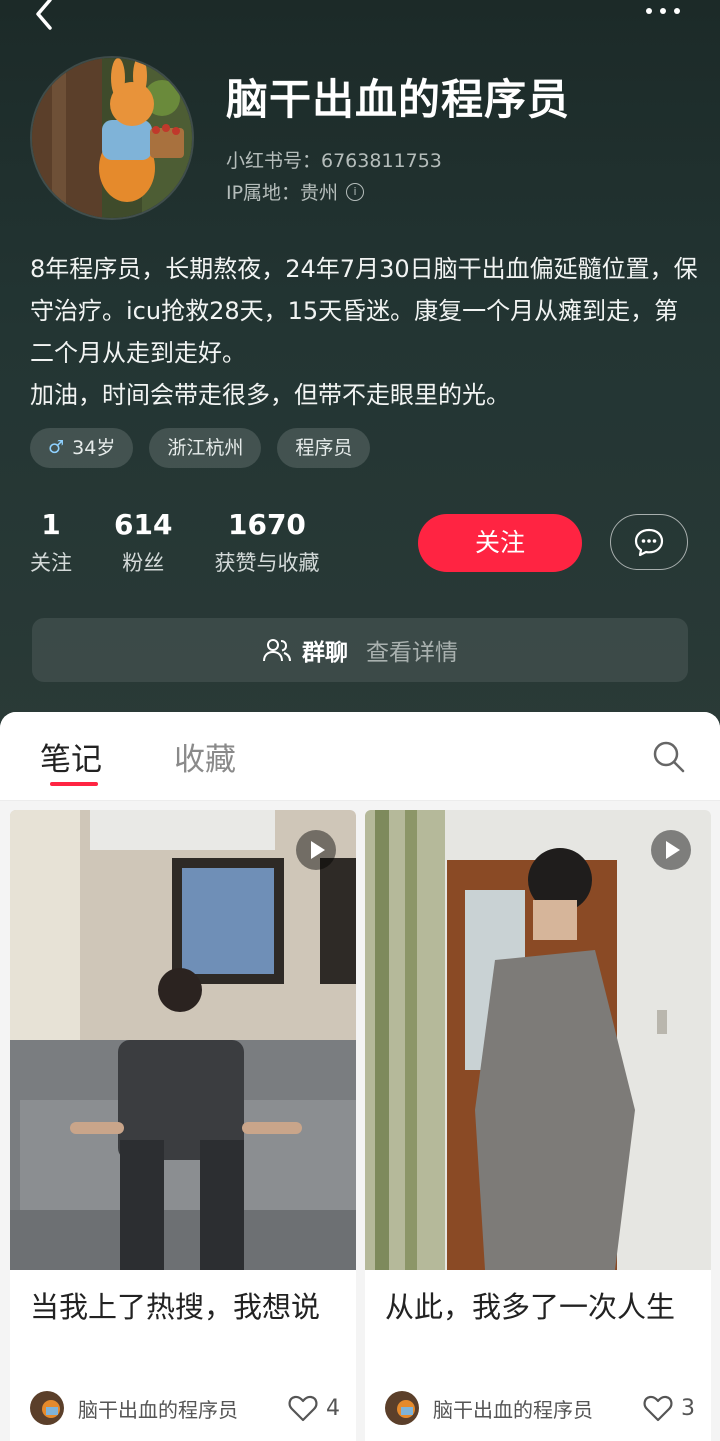  I want to click on message-button, so click(649, 542).